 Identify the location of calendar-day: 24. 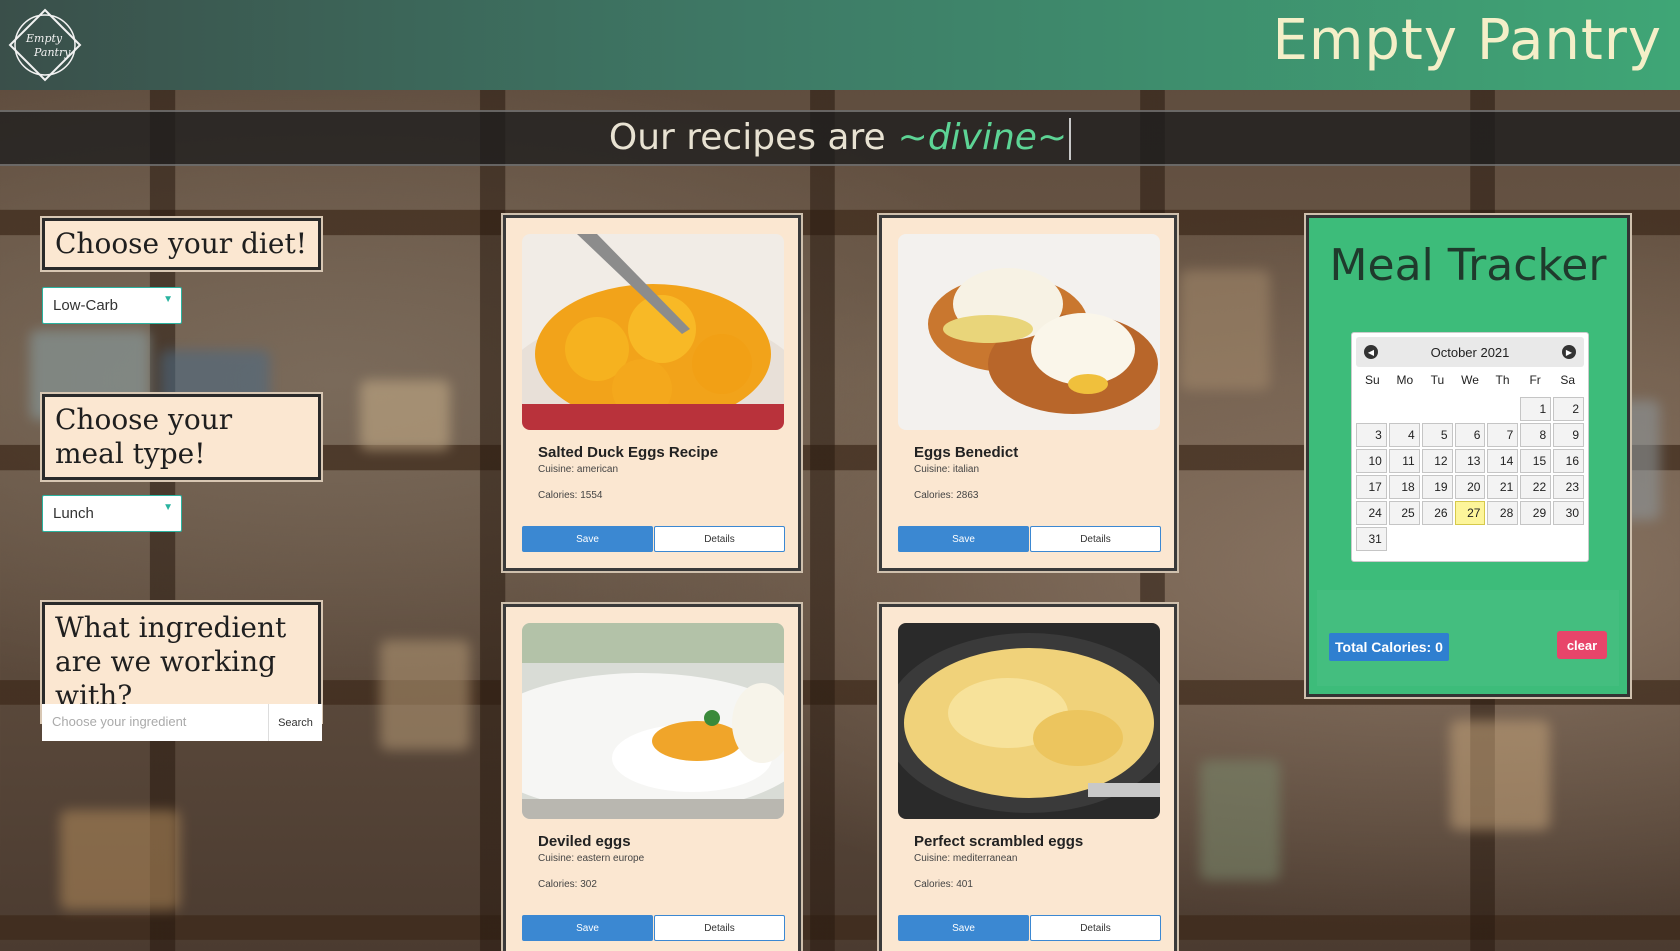
(1371, 513).